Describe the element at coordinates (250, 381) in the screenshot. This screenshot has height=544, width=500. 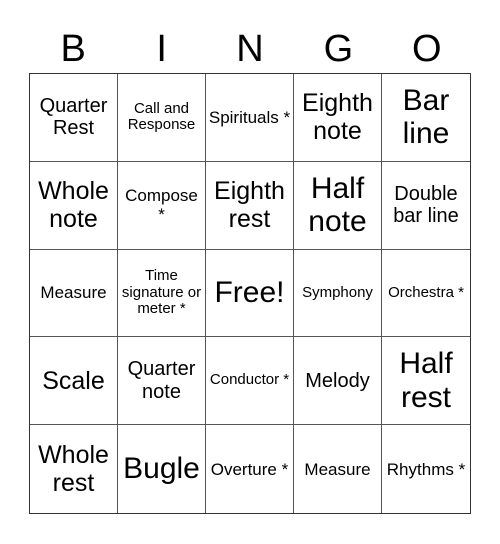
I see `bingo-cell: Conductor *` at that location.